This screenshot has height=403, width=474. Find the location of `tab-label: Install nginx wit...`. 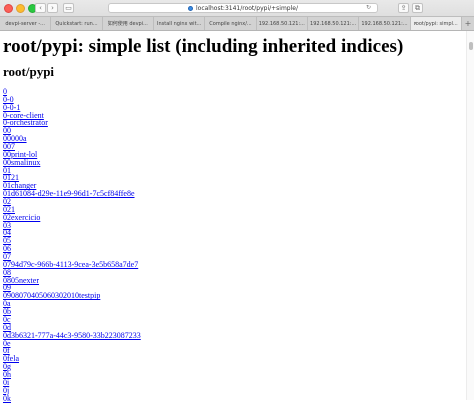

tab-label: Install nginx wit... is located at coordinates (179, 23).